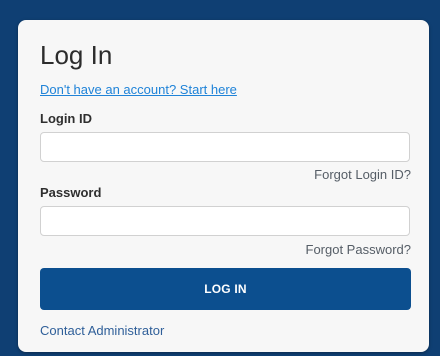  I want to click on password-input, so click(225, 221).